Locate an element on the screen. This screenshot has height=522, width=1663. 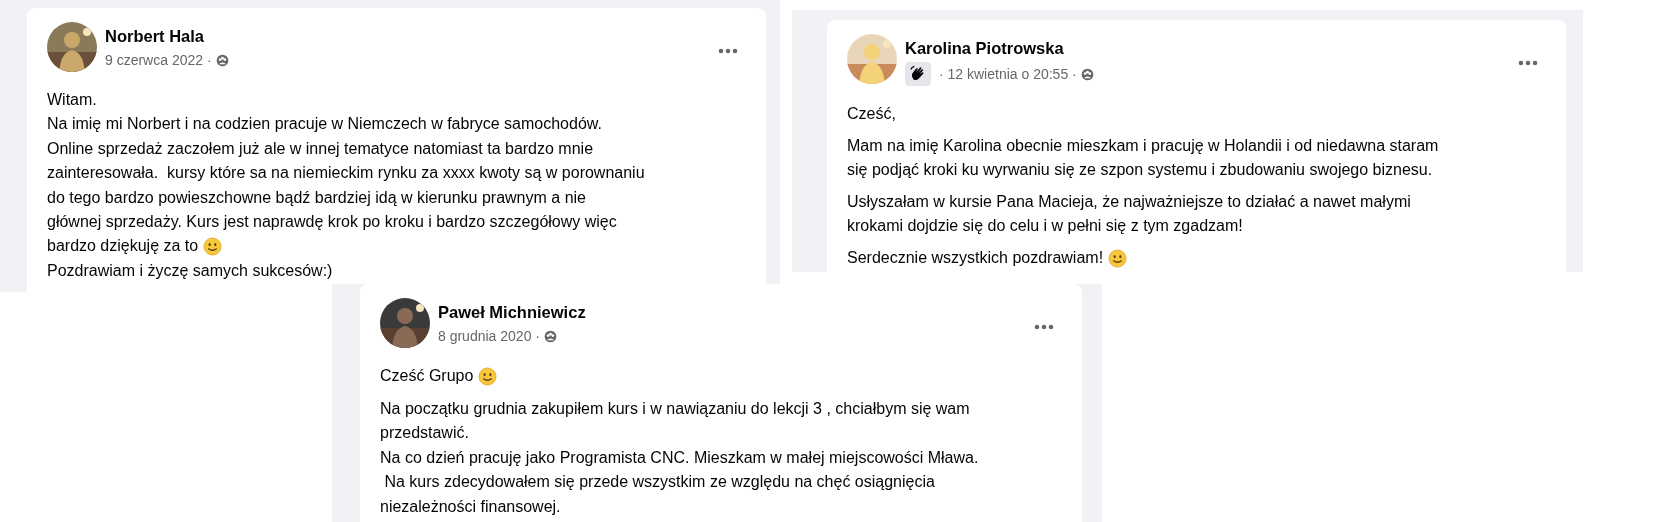
post-text: krokami dojdzie się do celu i w pełni się z tym zgadzam! is located at coordinates (1045, 226).